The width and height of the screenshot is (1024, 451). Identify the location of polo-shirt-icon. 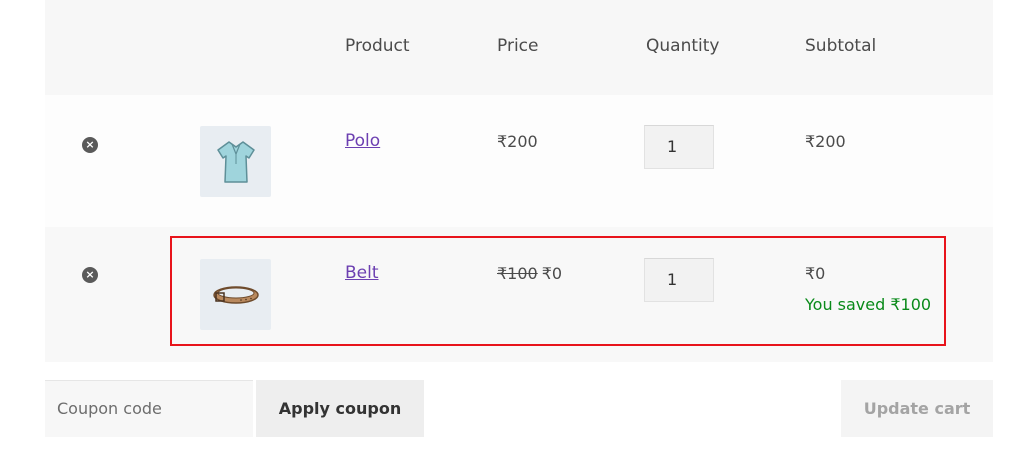
(235, 161).